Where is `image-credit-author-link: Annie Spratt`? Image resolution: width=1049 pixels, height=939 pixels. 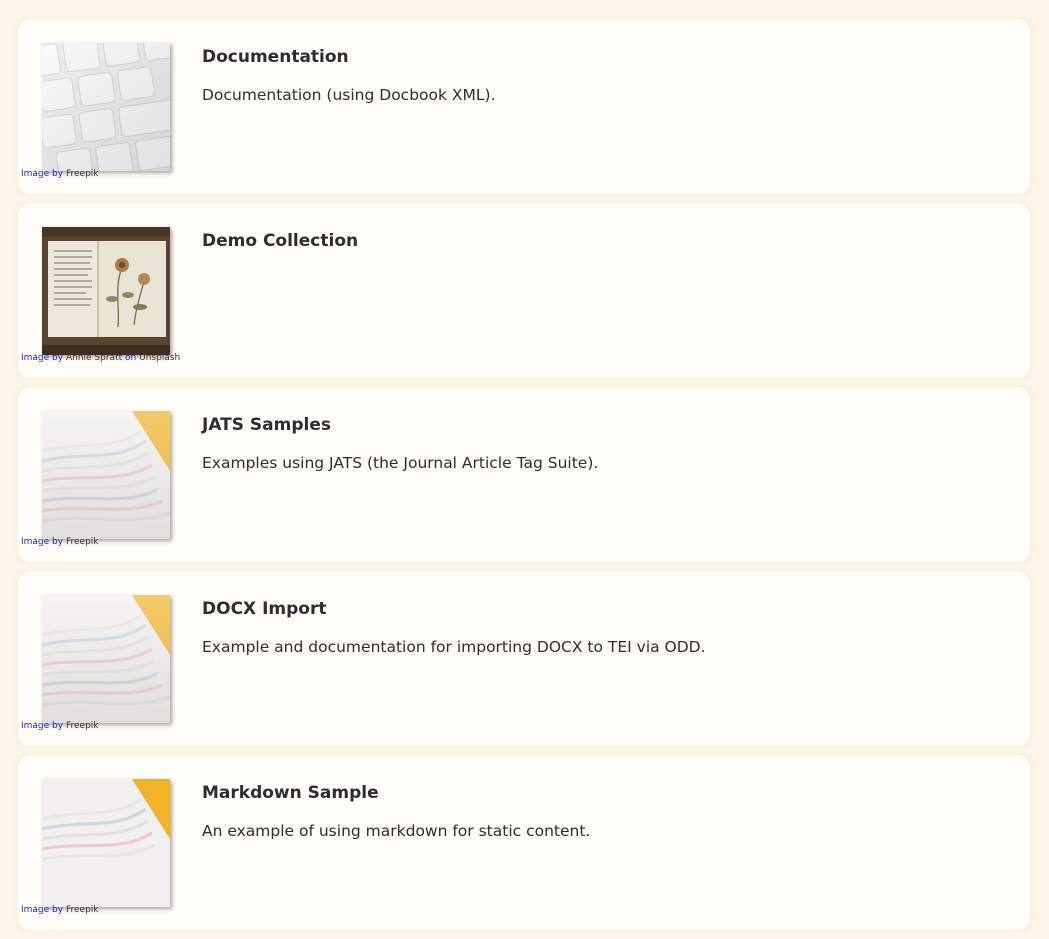 image-credit-author-link: Annie Spratt is located at coordinates (94, 358).